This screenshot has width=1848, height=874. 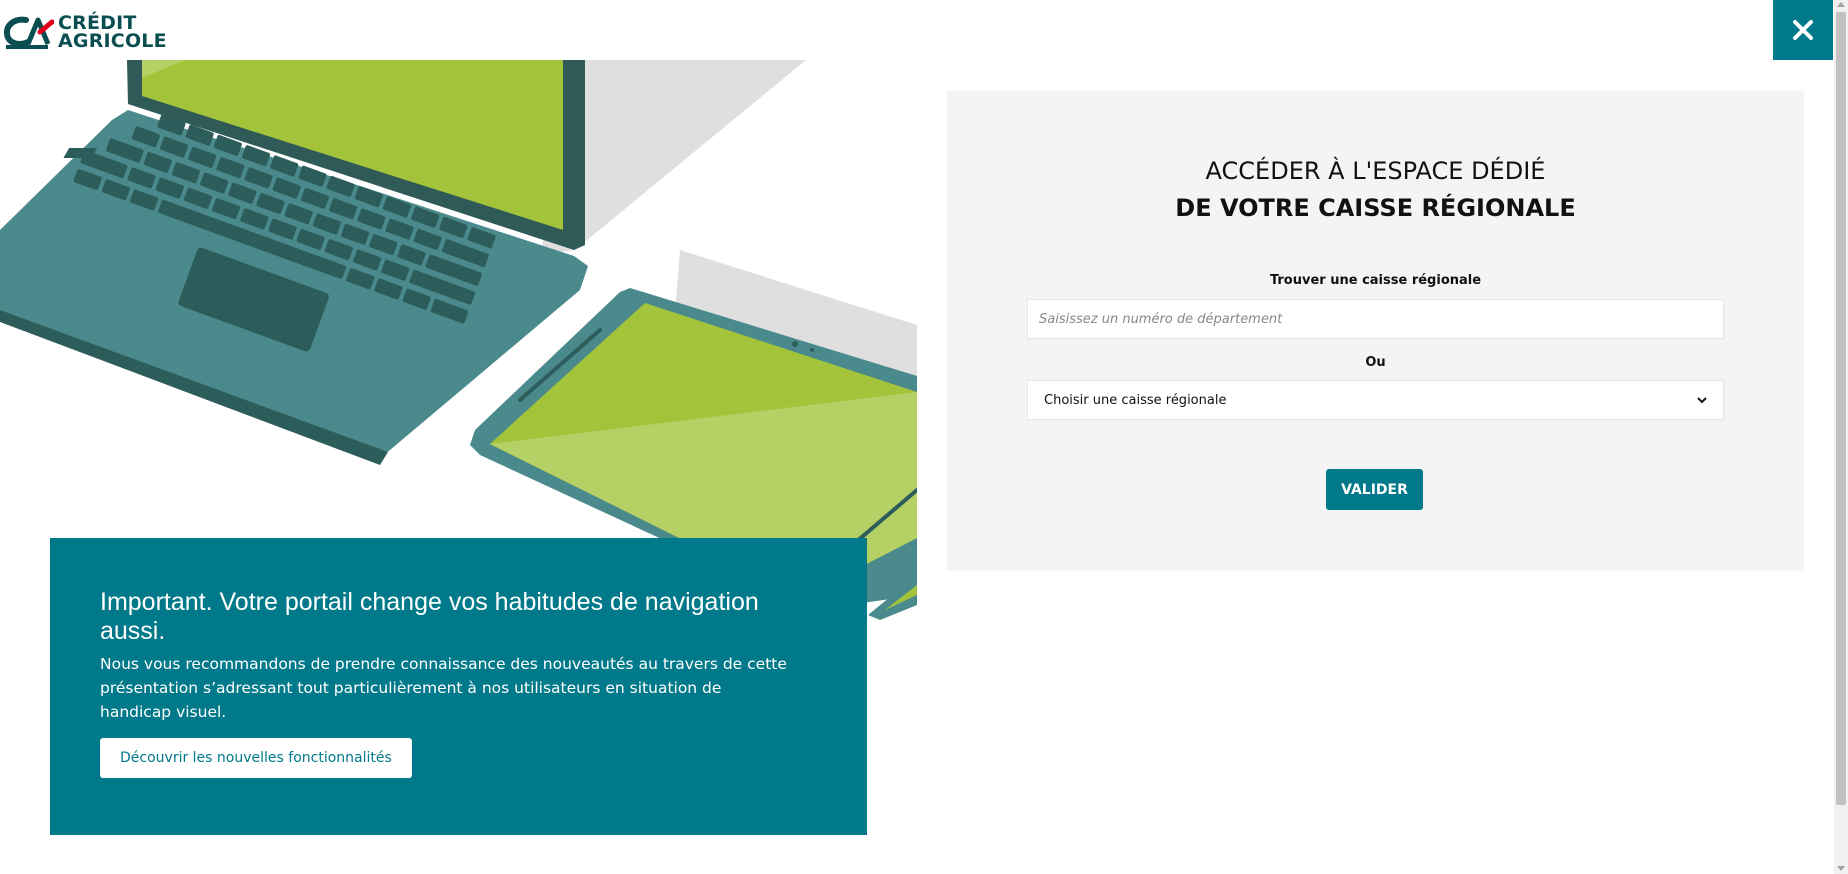 What do you see at coordinates (1702, 399) in the screenshot?
I see `chevron-down-icon` at bounding box center [1702, 399].